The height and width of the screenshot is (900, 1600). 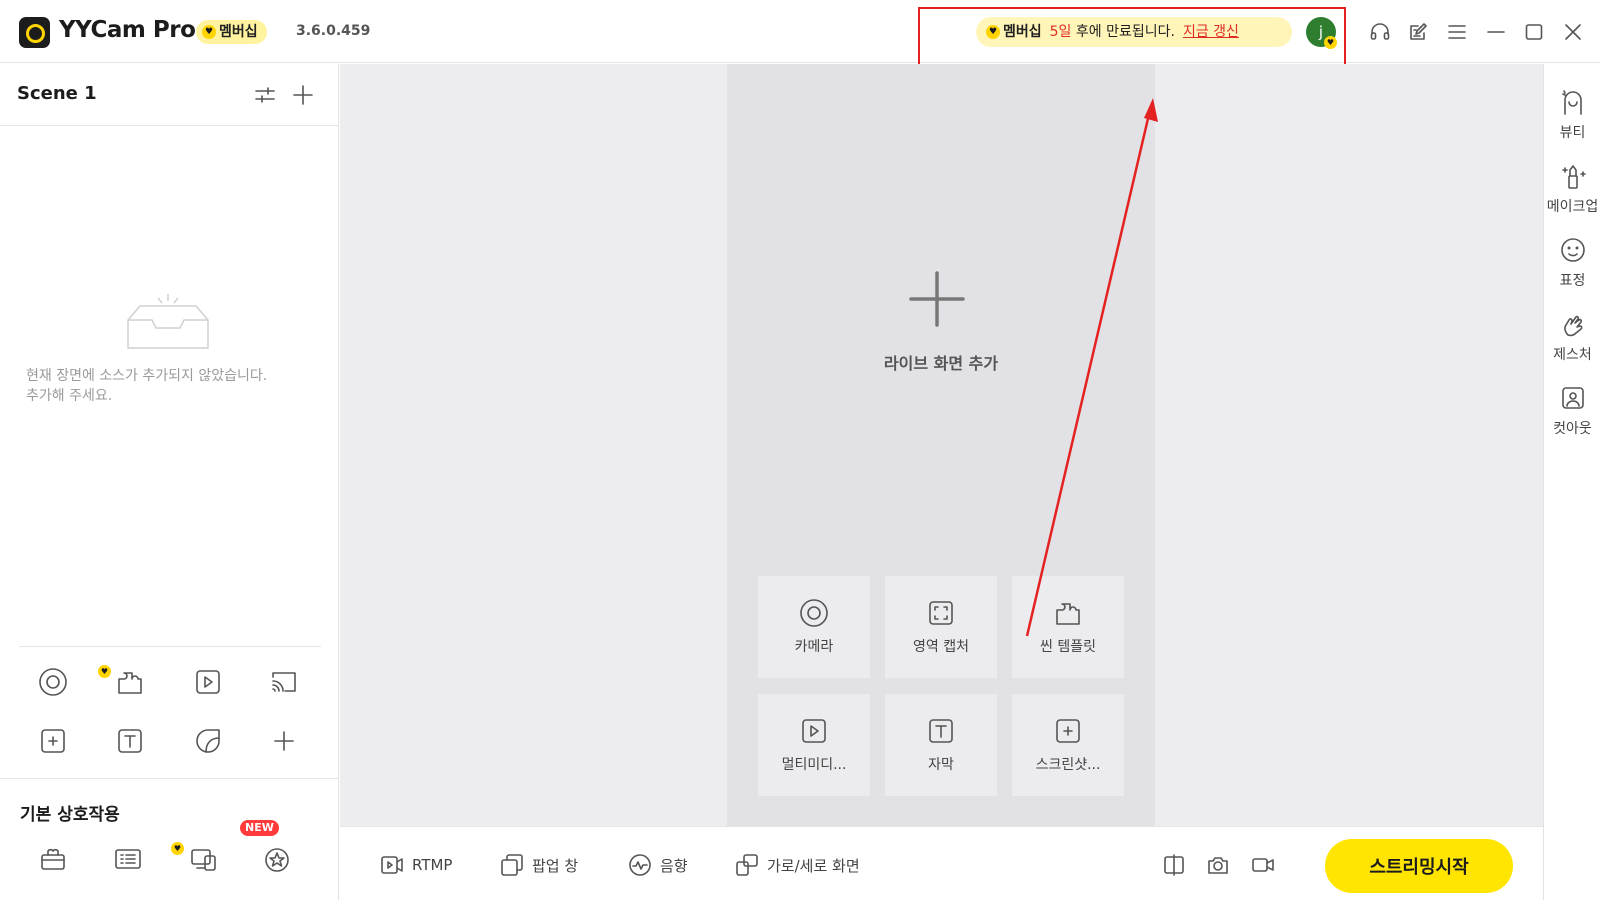 What do you see at coordinates (539, 865) in the screenshot?
I see `popup-window-button: 팝업 창` at bounding box center [539, 865].